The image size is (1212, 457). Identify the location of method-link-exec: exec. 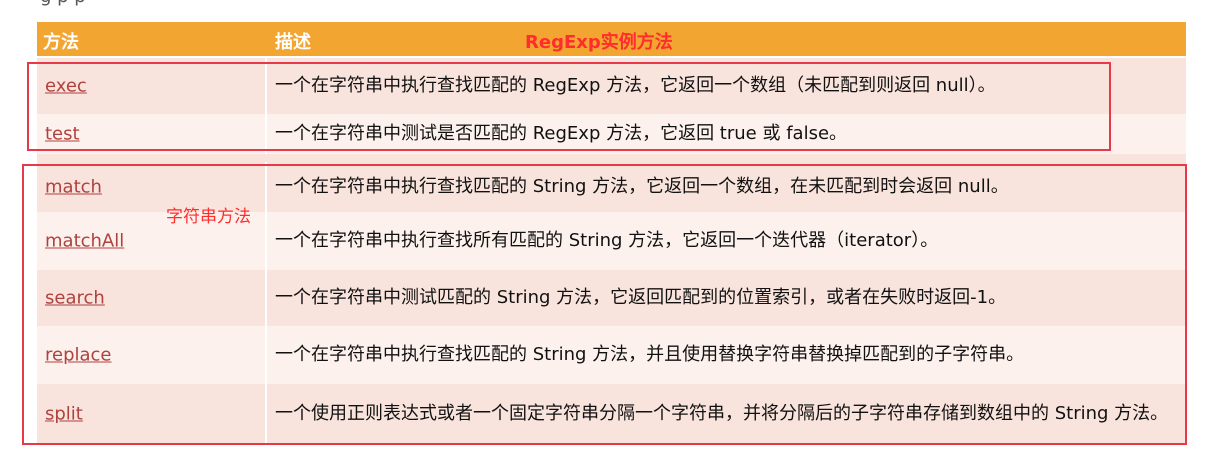
(66, 86).